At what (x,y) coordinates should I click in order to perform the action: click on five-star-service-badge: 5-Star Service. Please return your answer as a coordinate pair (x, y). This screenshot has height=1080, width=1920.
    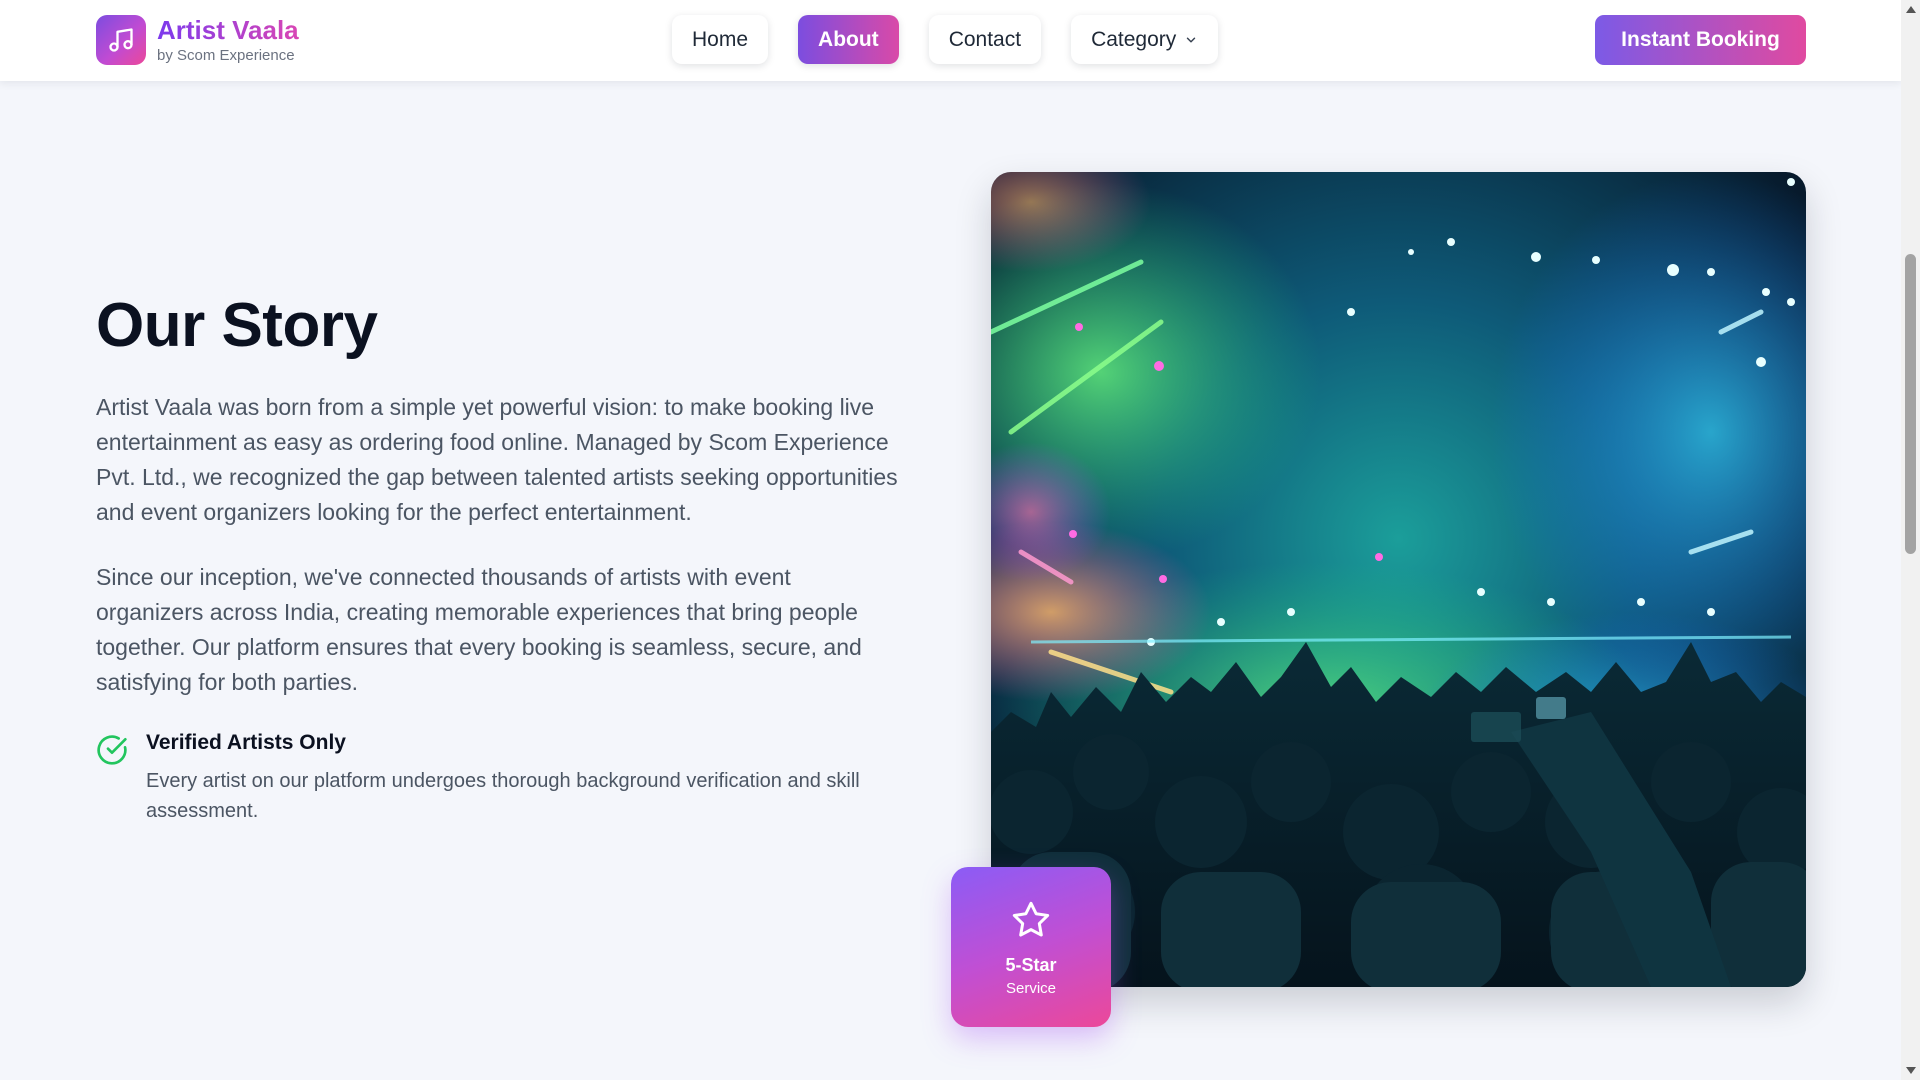
    Looking at the image, I should click on (1031, 947).